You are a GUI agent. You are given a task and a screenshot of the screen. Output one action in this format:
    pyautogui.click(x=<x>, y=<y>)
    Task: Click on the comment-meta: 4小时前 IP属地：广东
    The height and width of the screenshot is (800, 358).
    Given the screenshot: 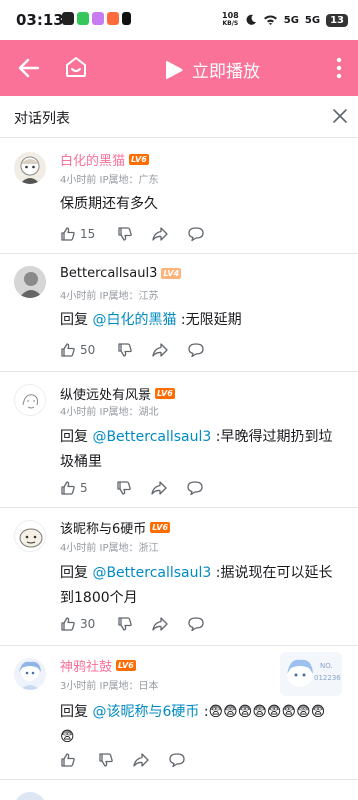 What is the action you would take?
    pyautogui.click(x=109, y=180)
    